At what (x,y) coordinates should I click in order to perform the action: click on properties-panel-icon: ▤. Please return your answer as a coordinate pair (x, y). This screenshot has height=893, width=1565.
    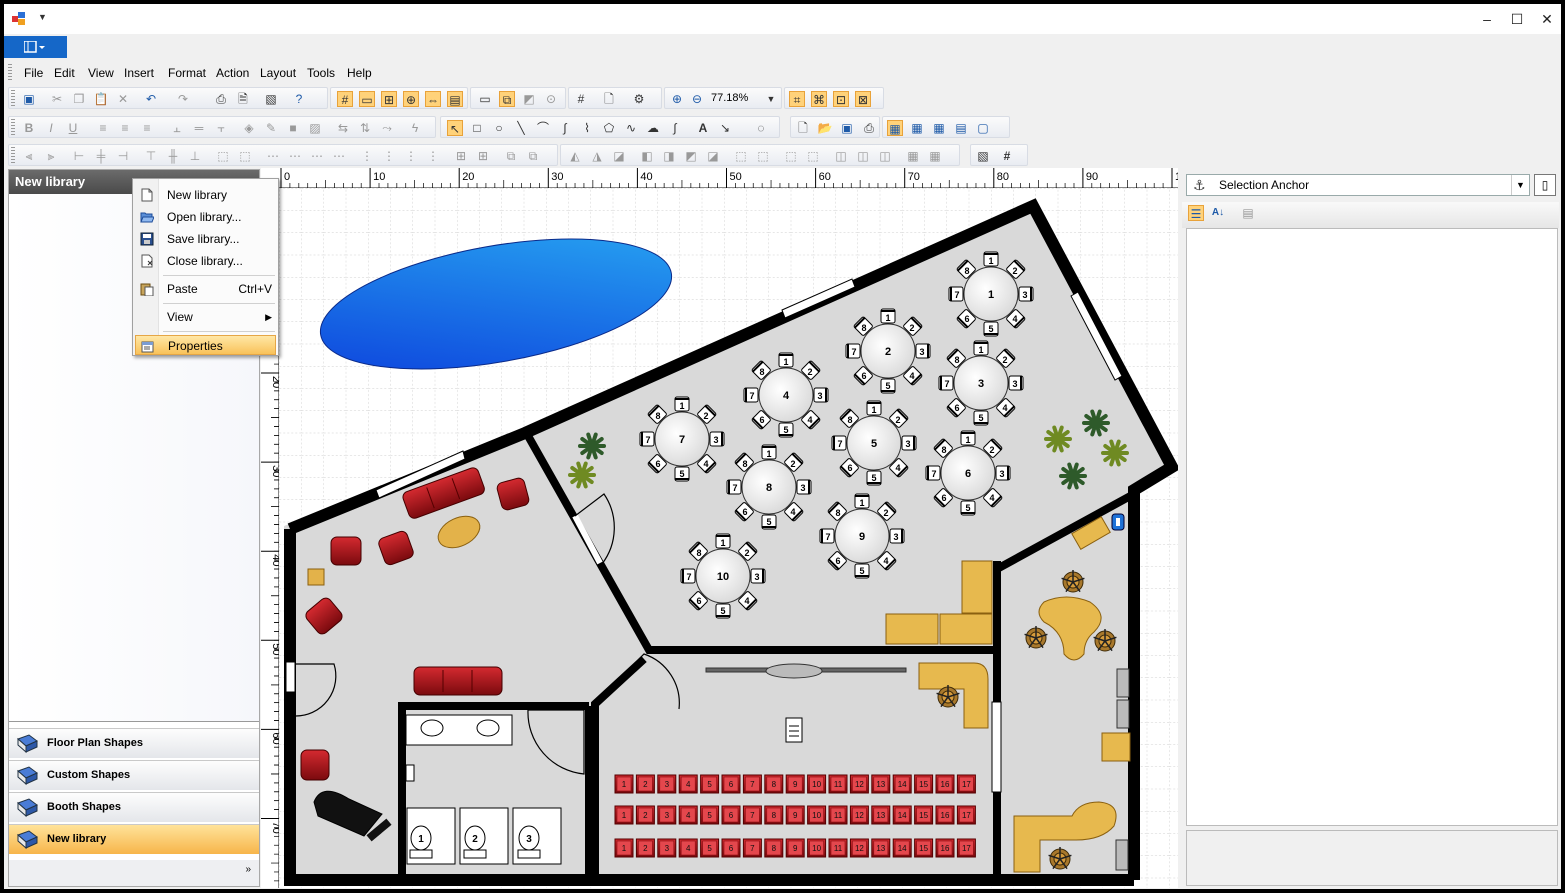
    Looking at the image, I should click on (961, 128).